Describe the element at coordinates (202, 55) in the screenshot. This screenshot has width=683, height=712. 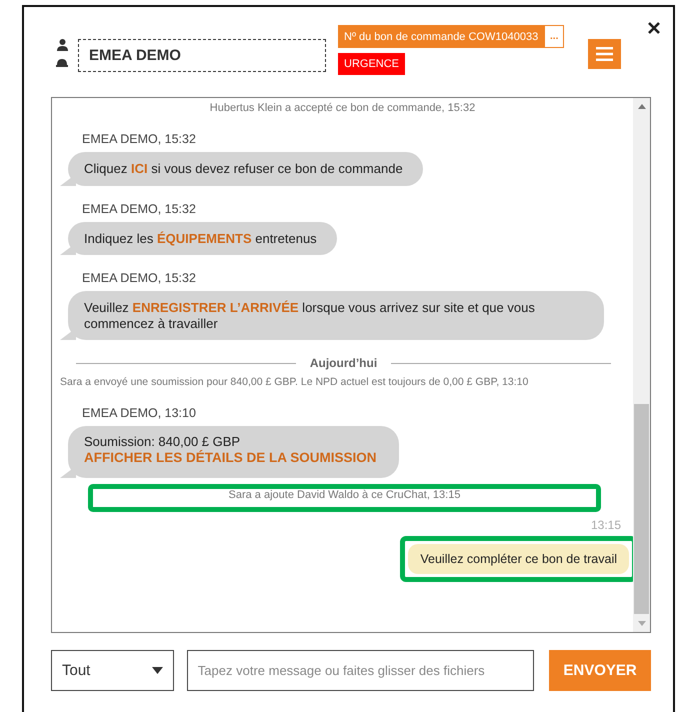
I see `name-field: EMEA DEMO` at that location.